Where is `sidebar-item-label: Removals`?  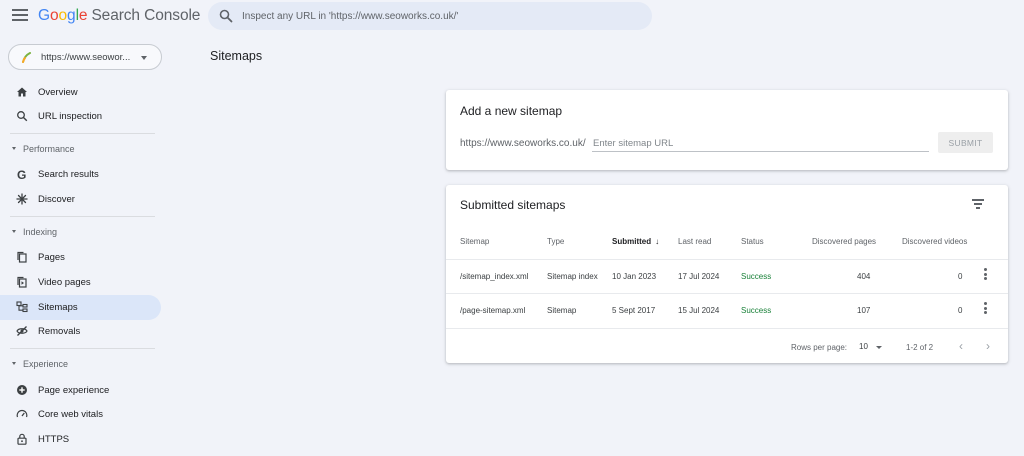 sidebar-item-label: Removals is located at coordinates (59, 331).